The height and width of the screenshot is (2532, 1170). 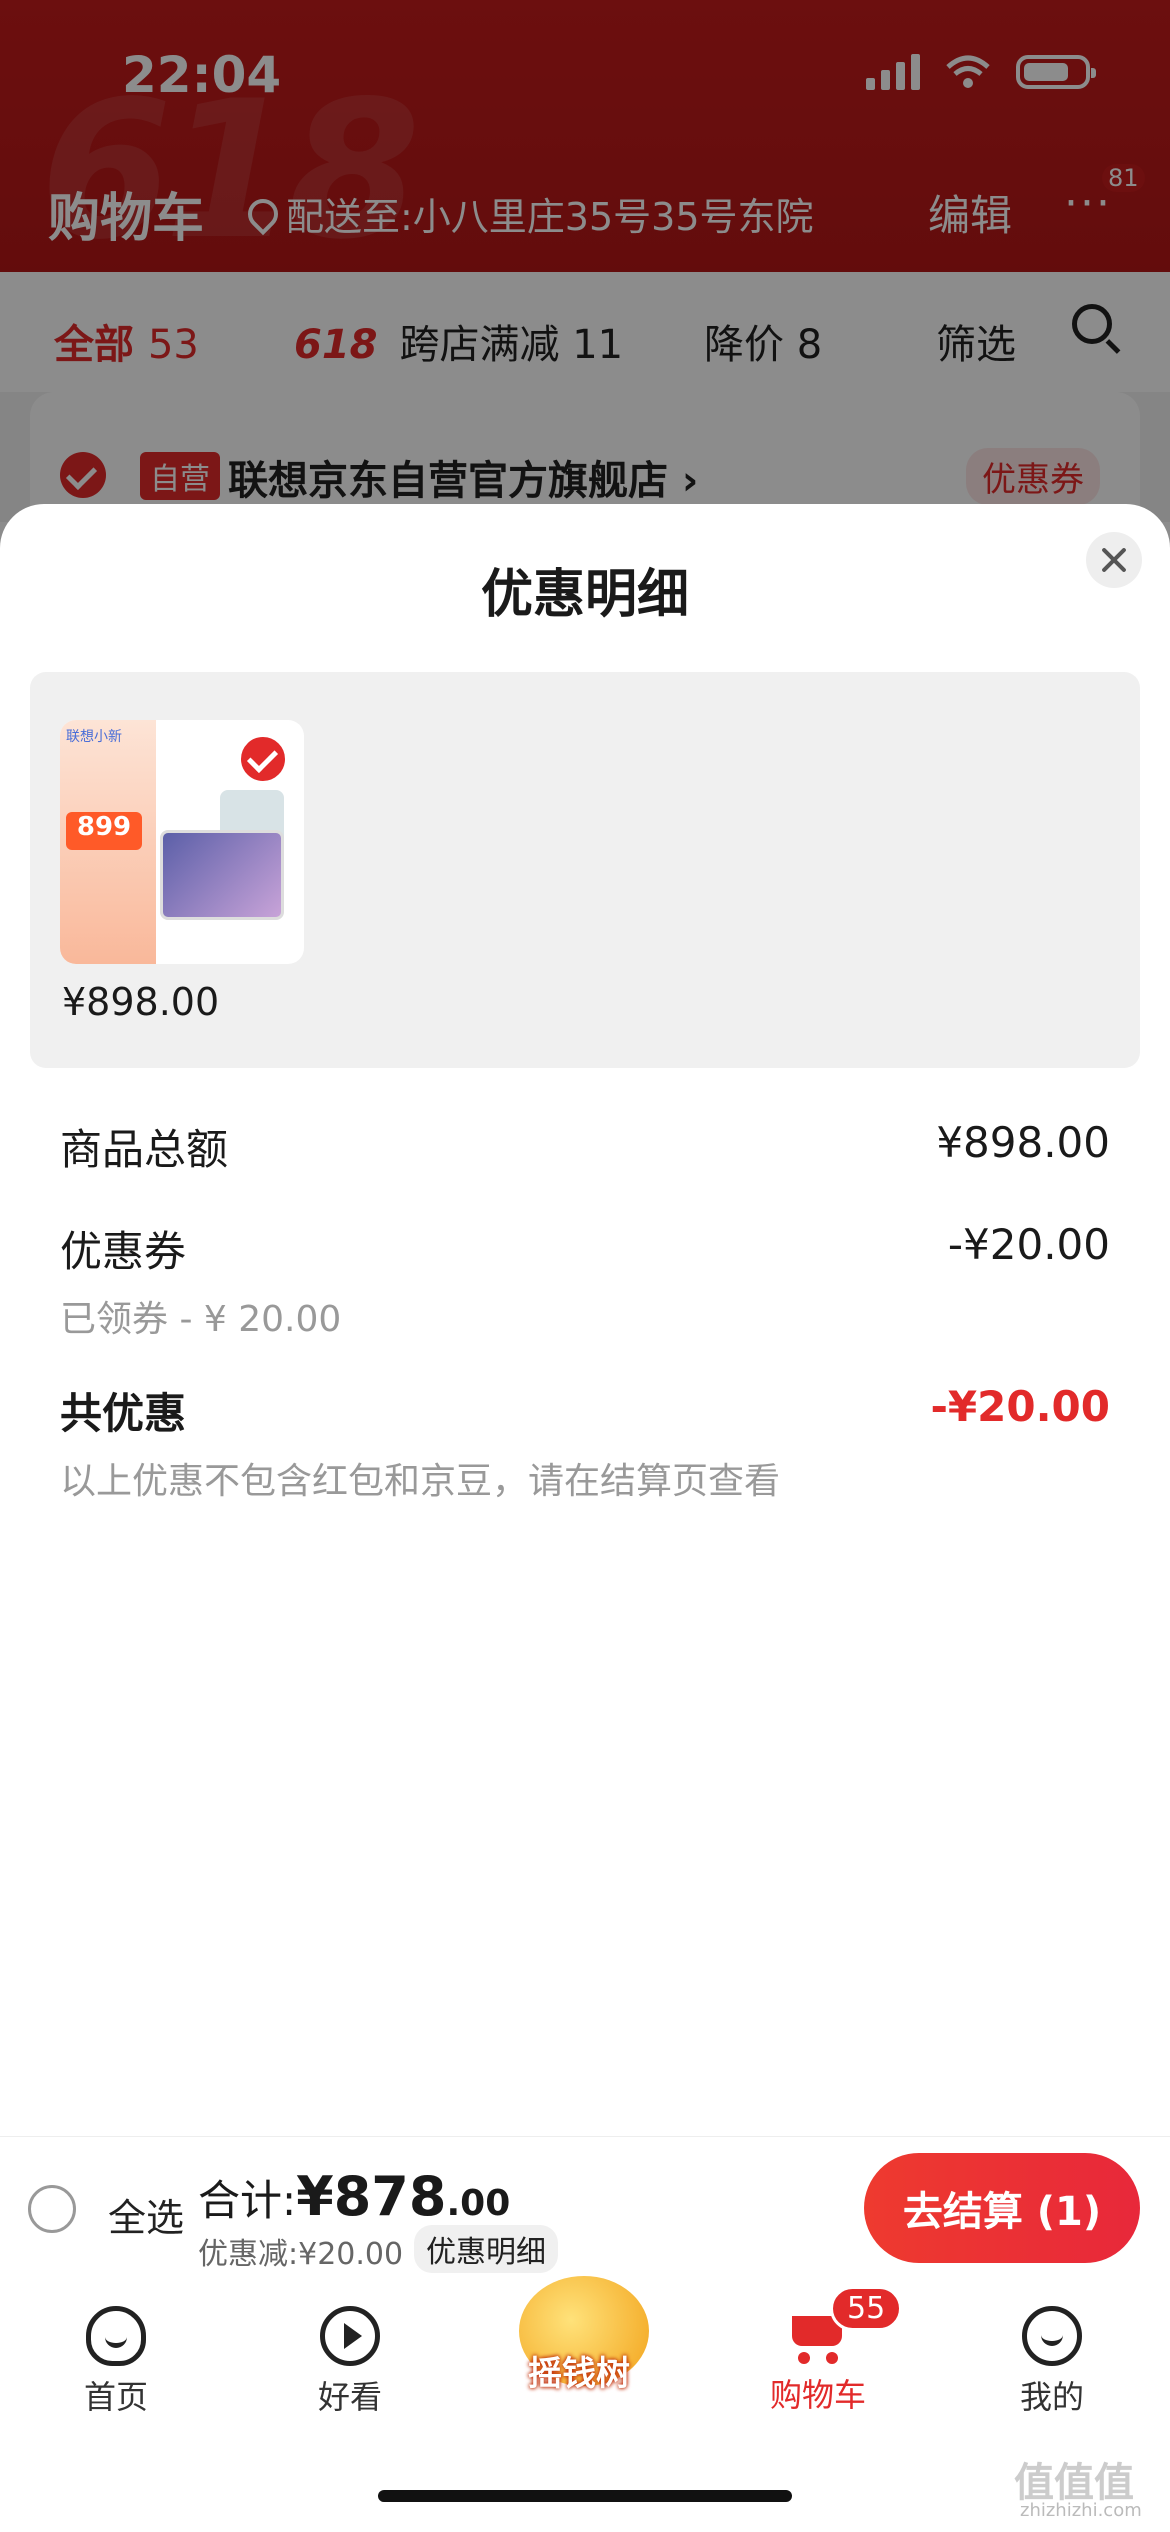 I want to click on site-watermark-url: zhizhizhi.com, so click(x=1081, y=2510).